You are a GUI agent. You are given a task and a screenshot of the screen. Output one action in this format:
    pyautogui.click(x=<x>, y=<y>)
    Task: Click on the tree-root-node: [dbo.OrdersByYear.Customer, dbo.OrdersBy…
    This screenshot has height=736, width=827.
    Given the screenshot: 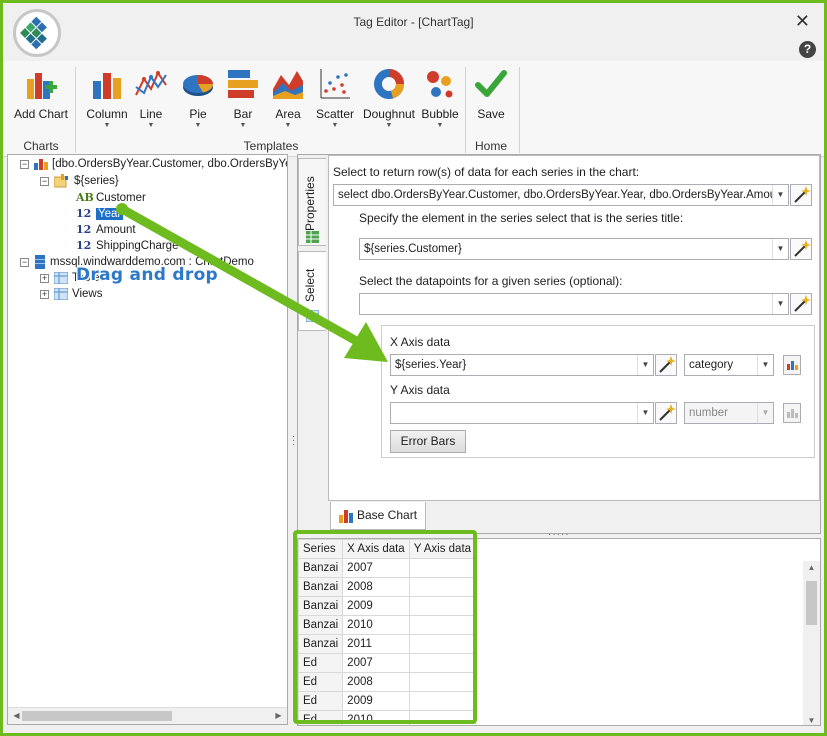 What is the action you would take?
    pyautogui.click(x=160, y=164)
    